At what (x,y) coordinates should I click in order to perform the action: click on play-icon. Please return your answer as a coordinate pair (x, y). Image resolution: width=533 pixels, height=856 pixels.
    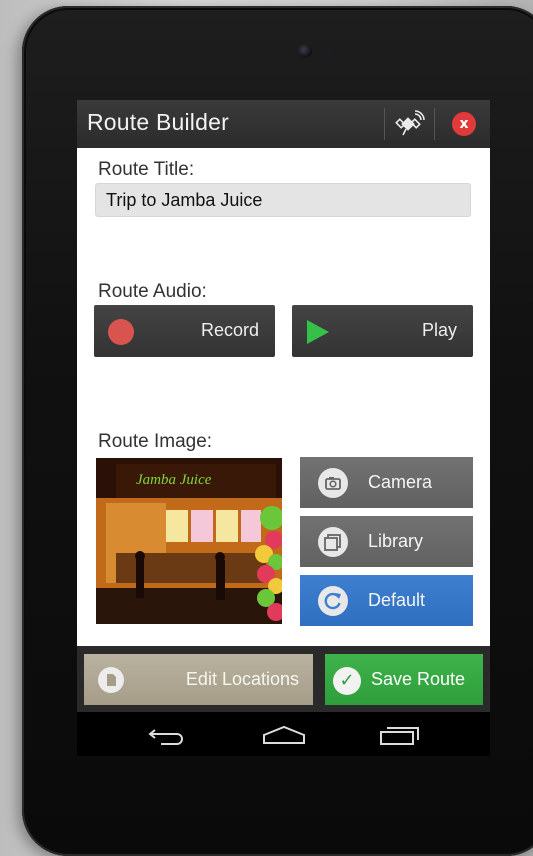
    Looking at the image, I should click on (318, 332).